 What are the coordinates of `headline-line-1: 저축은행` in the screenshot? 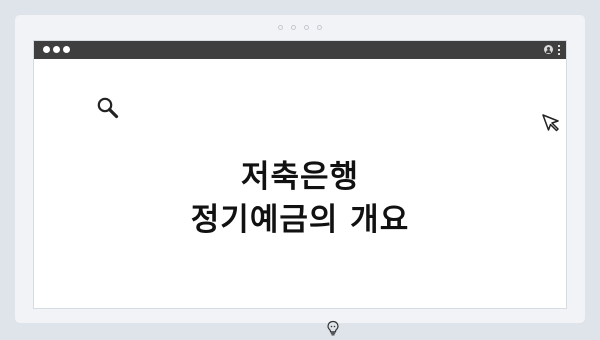 It's located at (300, 177).